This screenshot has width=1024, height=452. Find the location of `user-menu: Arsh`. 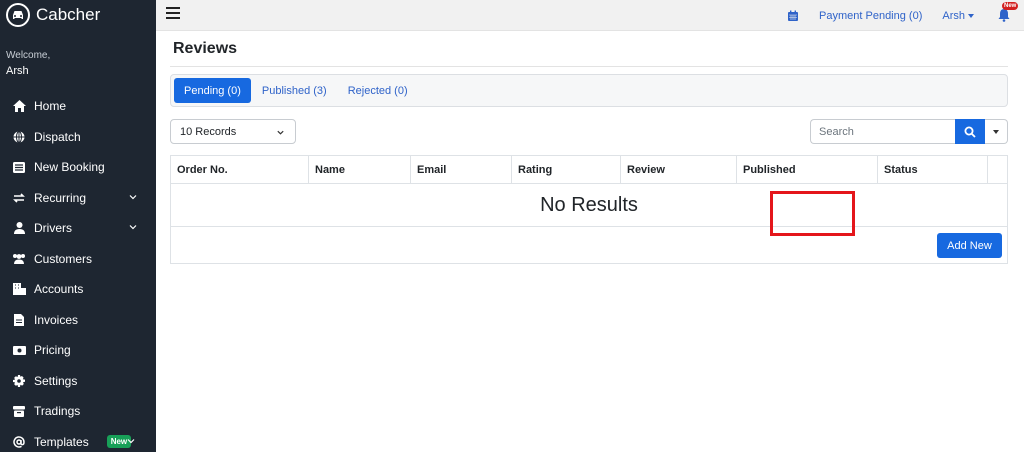

user-menu: Arsh is located at coordinates (958, 16).